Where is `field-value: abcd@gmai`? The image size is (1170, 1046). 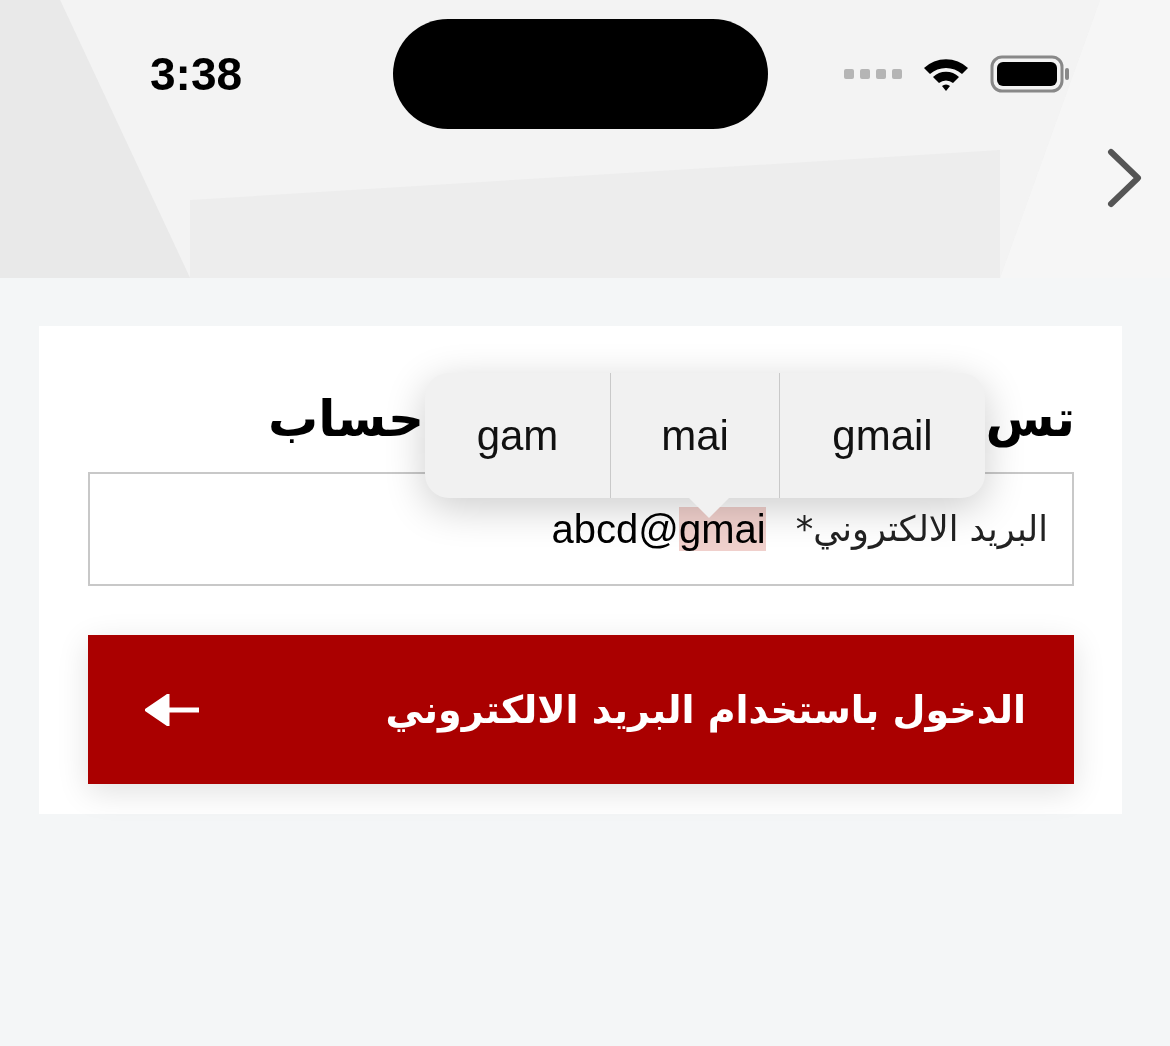
field-value: abcd@gmai is located at coordinates (658, 529).